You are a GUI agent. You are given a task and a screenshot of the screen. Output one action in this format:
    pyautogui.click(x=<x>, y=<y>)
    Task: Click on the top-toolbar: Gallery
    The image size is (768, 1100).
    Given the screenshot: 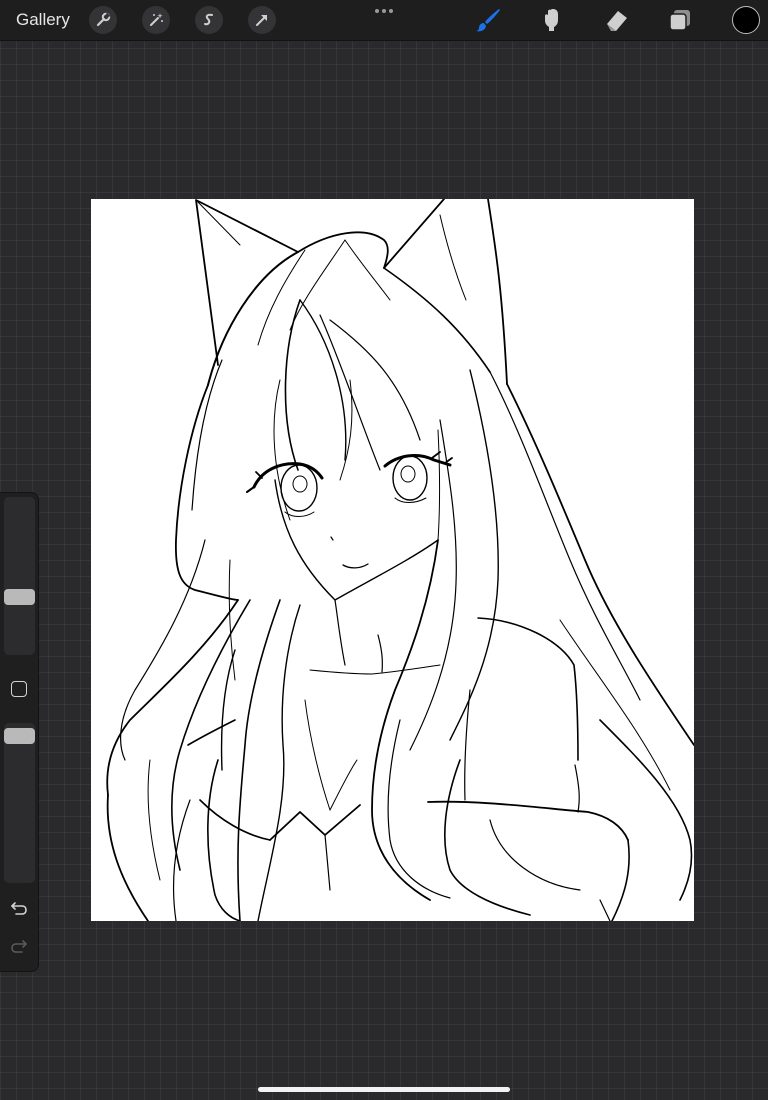 What is the action you would take?
    pyautogui.click(x=384, y=20)
    